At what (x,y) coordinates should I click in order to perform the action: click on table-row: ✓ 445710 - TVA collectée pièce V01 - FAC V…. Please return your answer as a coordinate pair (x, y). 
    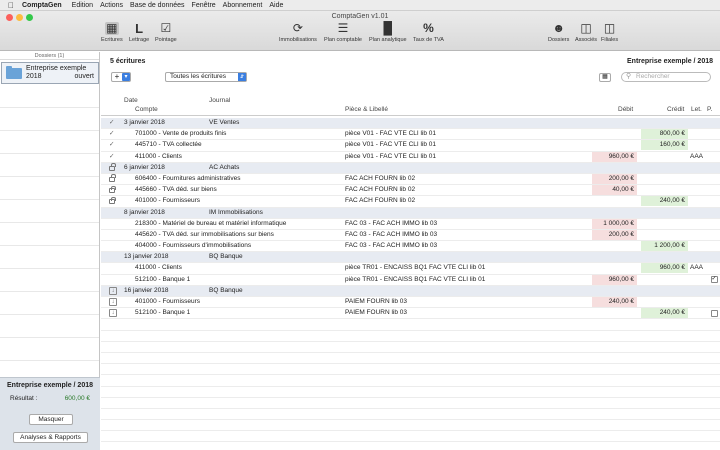
    Looking at the image, I should click on (410, 146).